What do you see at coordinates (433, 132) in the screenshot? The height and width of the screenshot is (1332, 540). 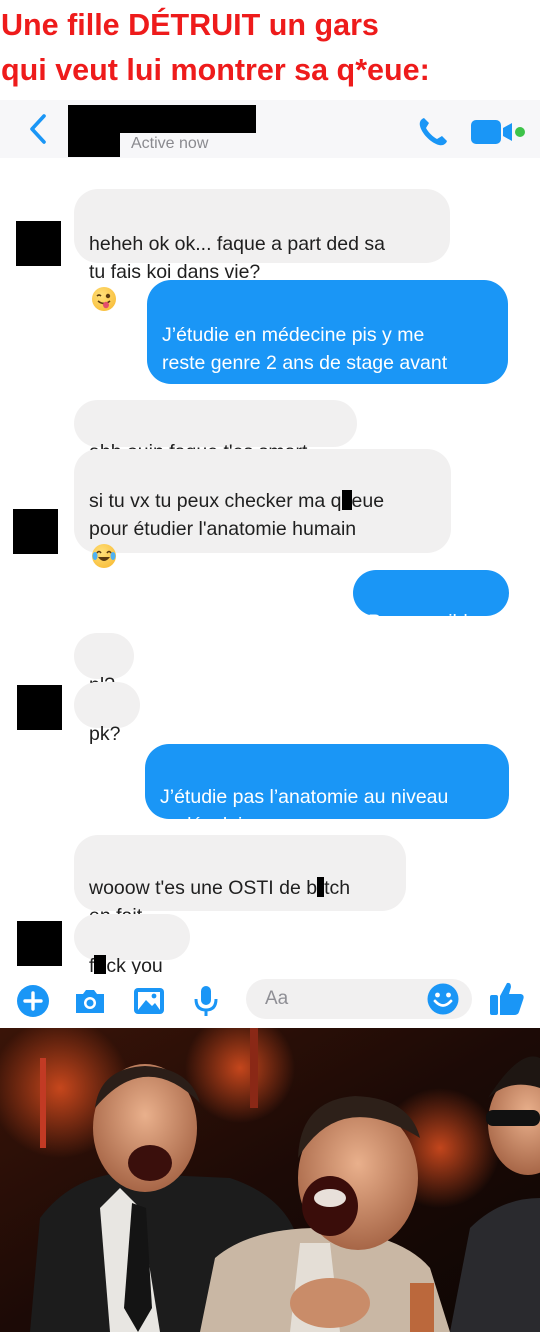 I see `phone-icon` at bounding box center [433, 132].